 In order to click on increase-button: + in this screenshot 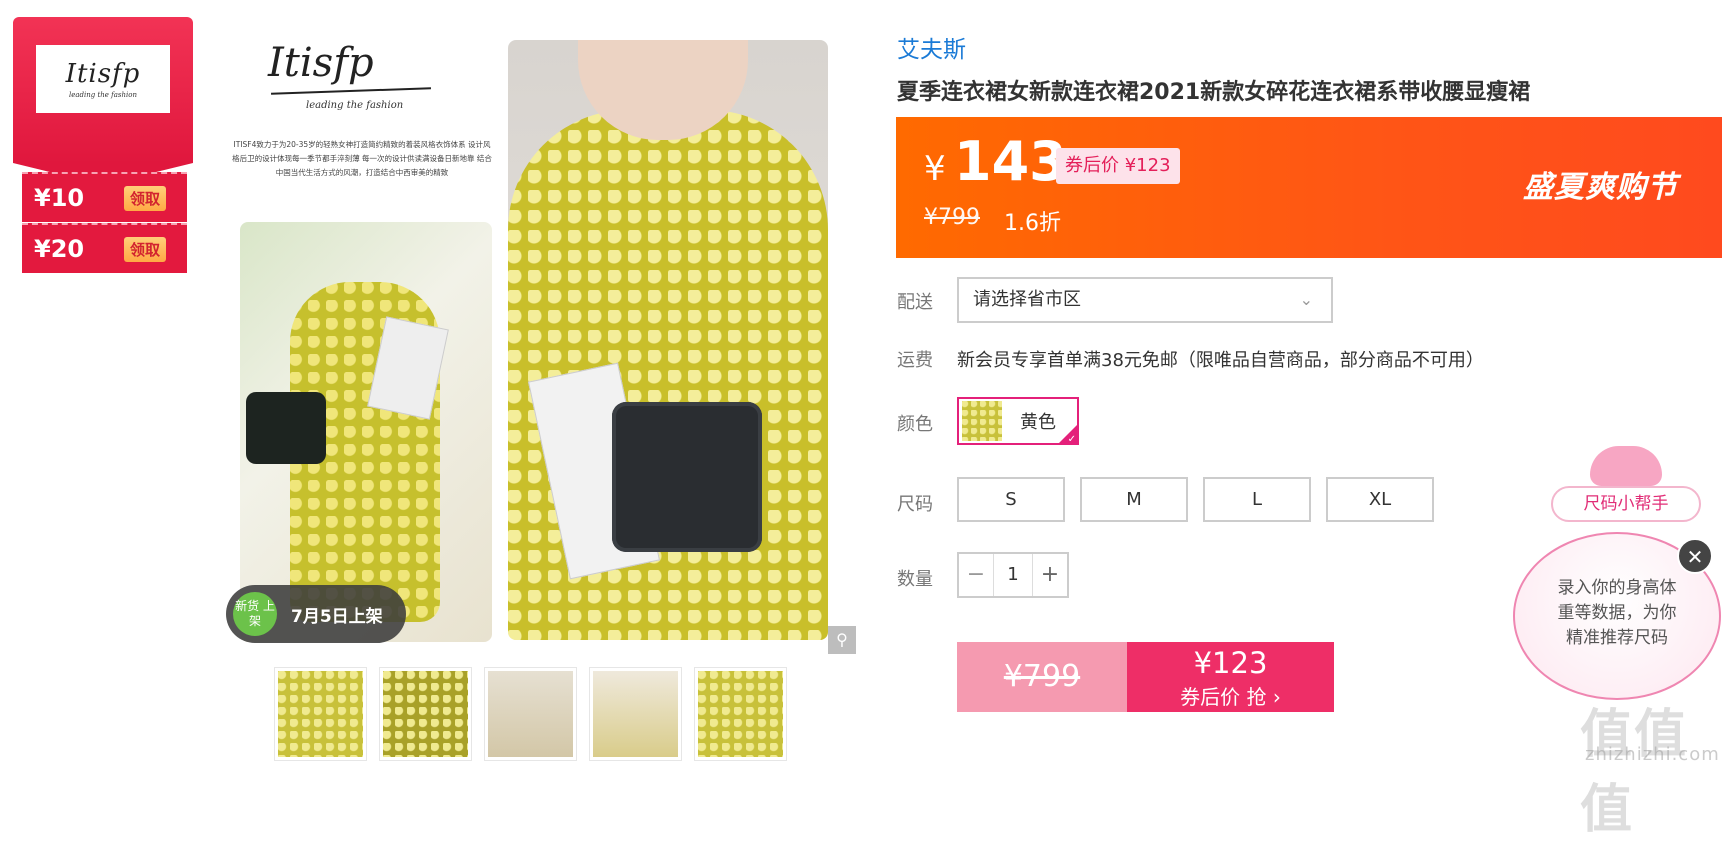, I will do `click(1050, 575)`.